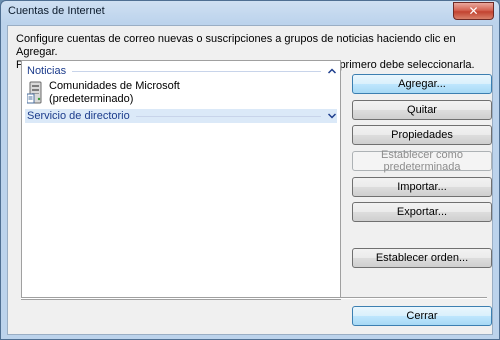  What do you see at coordinates (422, 161) in the screenshot?
I see `set-default-button: Establecer como predeterminada` at bounding box center [422, 161].